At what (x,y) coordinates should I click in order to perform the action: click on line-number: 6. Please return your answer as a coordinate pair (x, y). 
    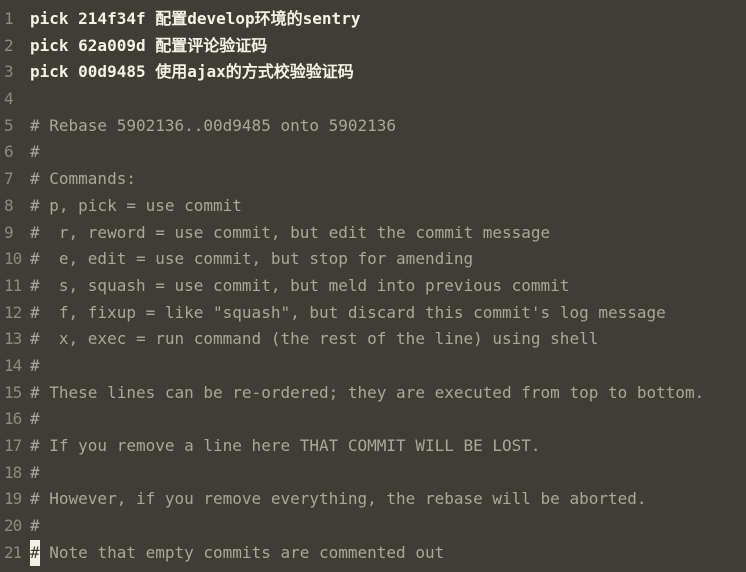
    Looking at the image, I should click on (9, 152).